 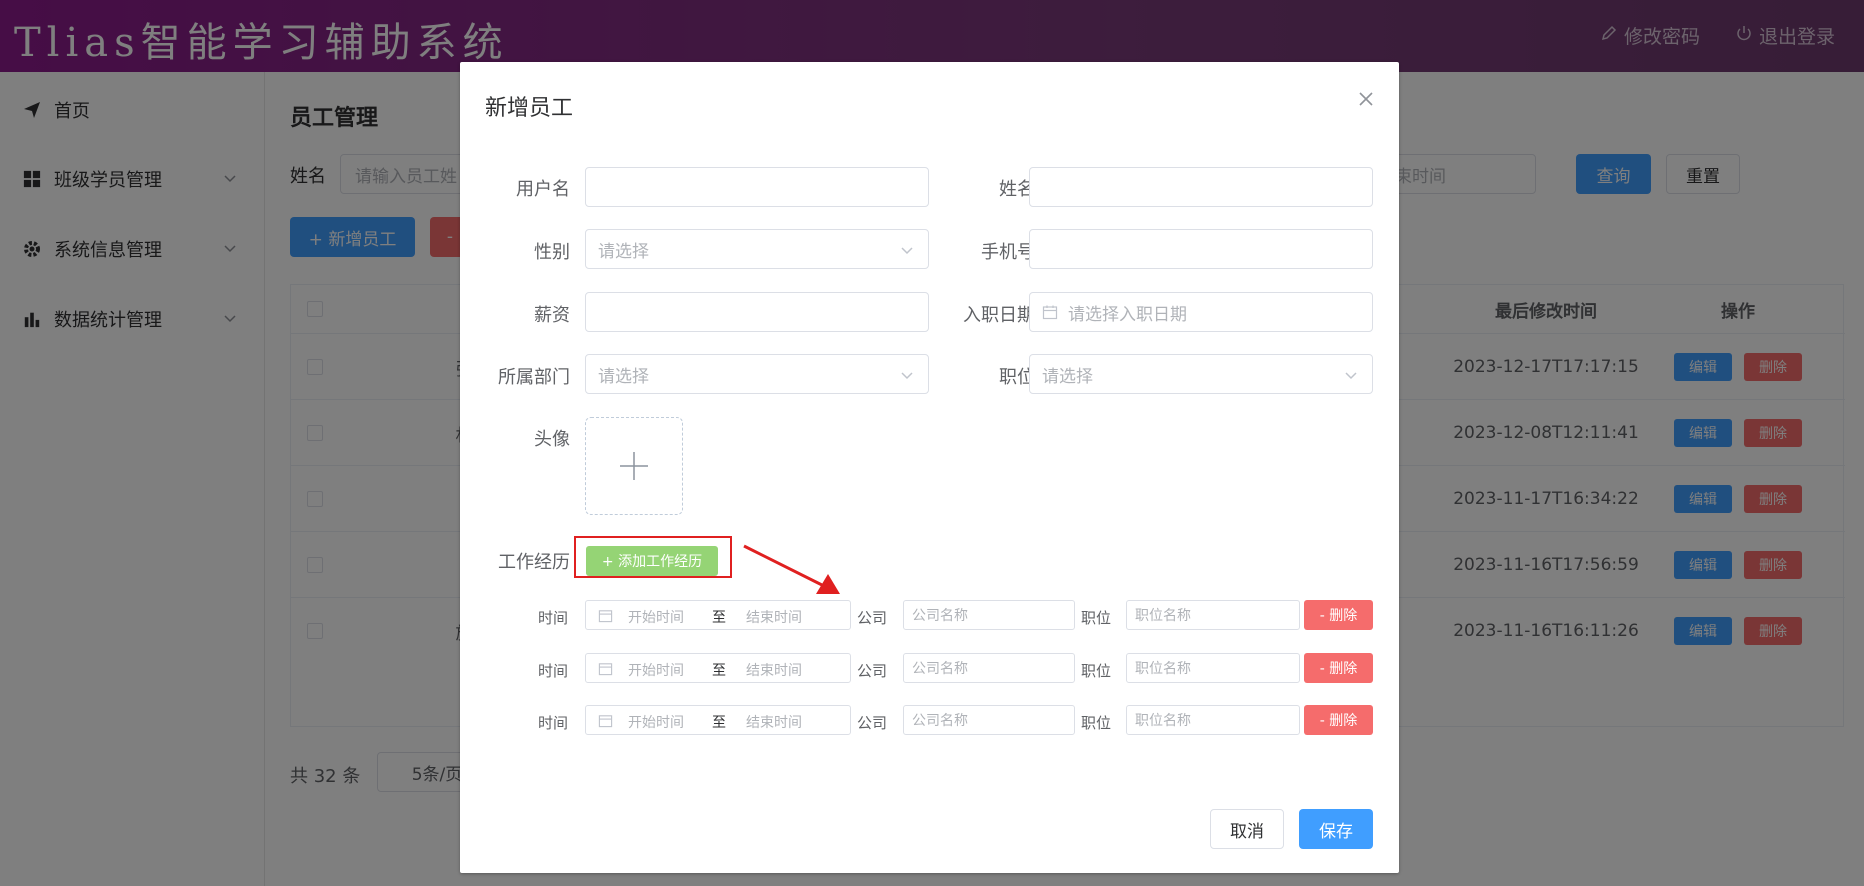 I want to click on work-experience-label: 工作经历, so click(x=534, y=562).